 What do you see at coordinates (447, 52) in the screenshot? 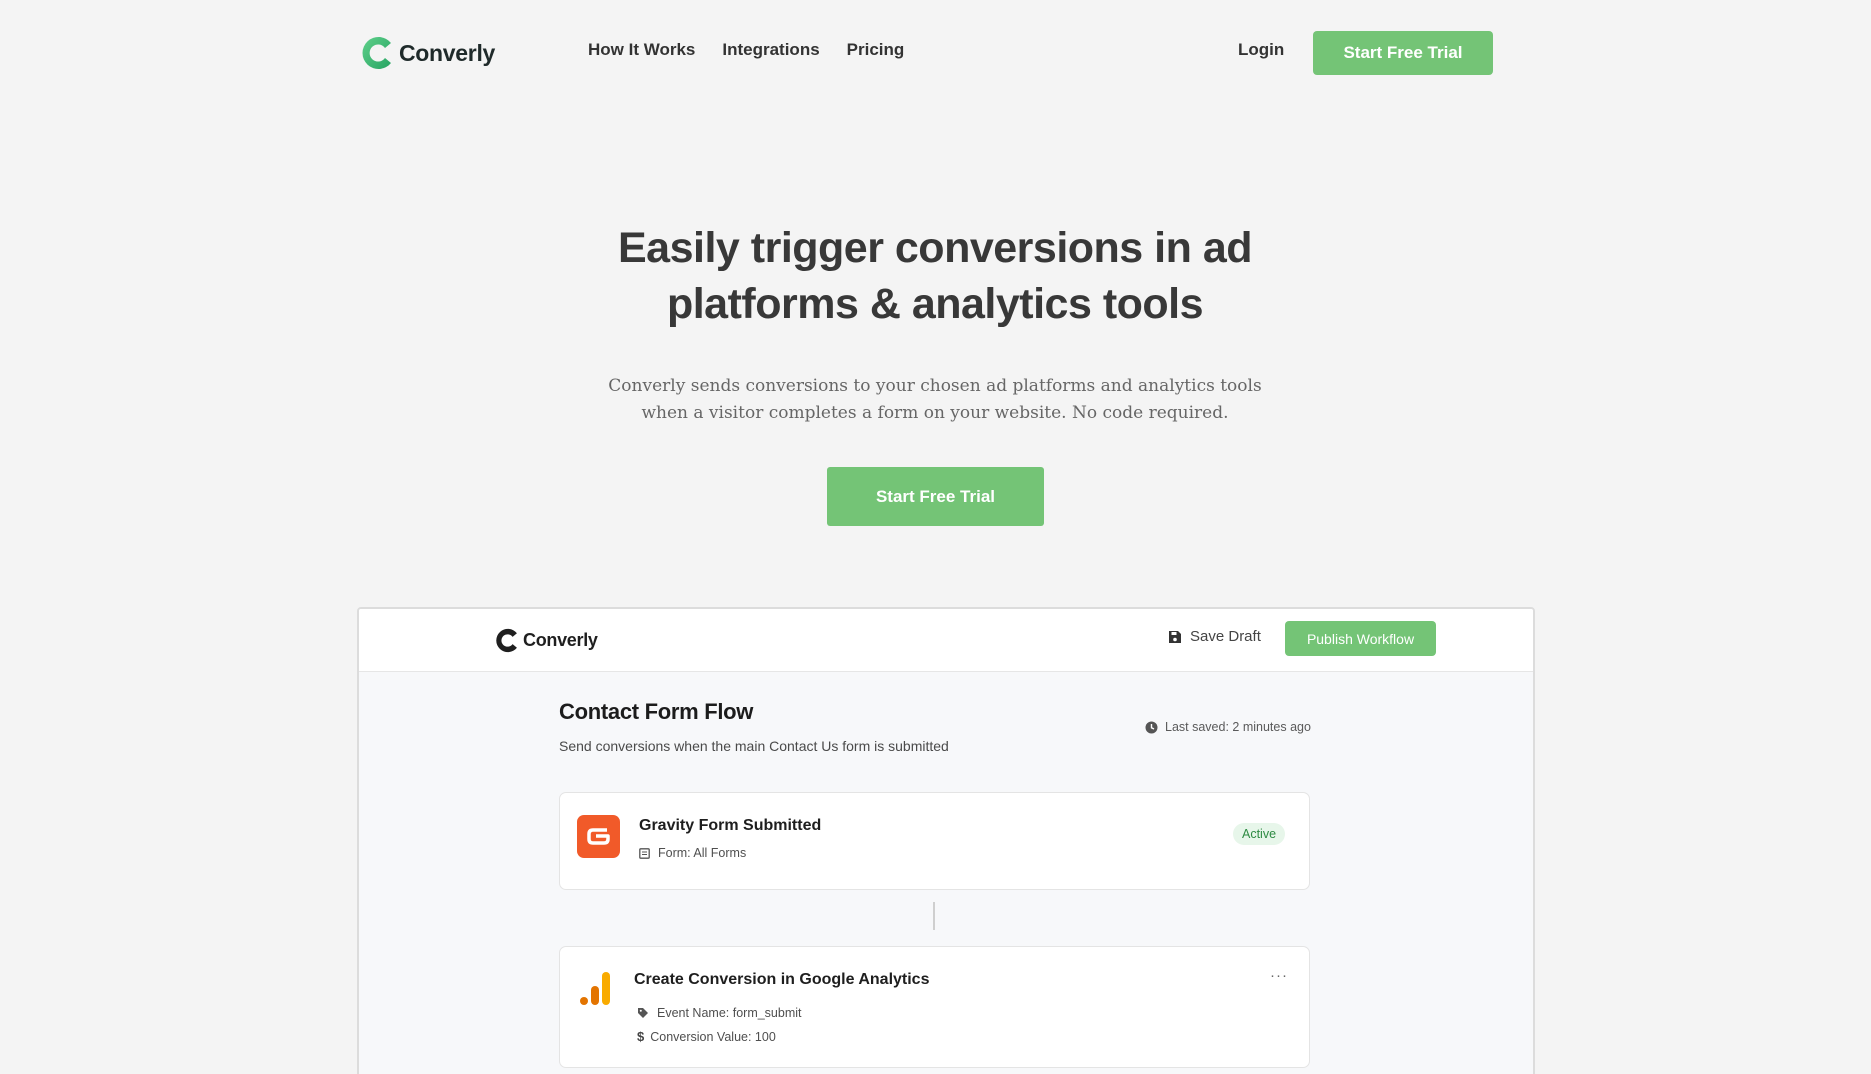
I see `brand-name: Converly` at bounding box center [447, 52].